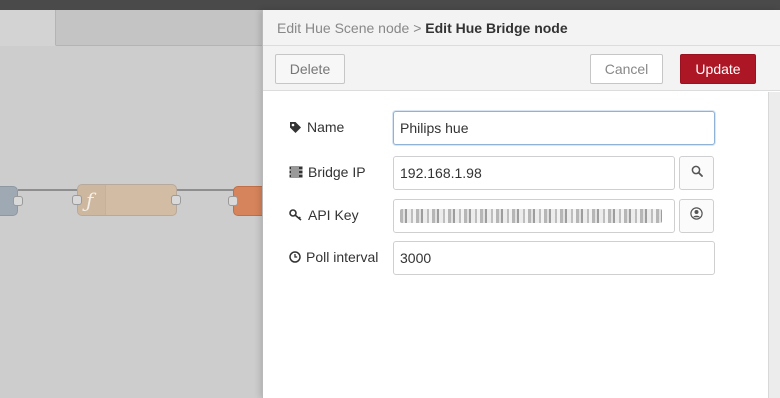 The height and width of the screenshot is (398, 780). Describe the element at coordinates (554, 128) in the screenshot. I see `name-input: Philips hue` at that location.